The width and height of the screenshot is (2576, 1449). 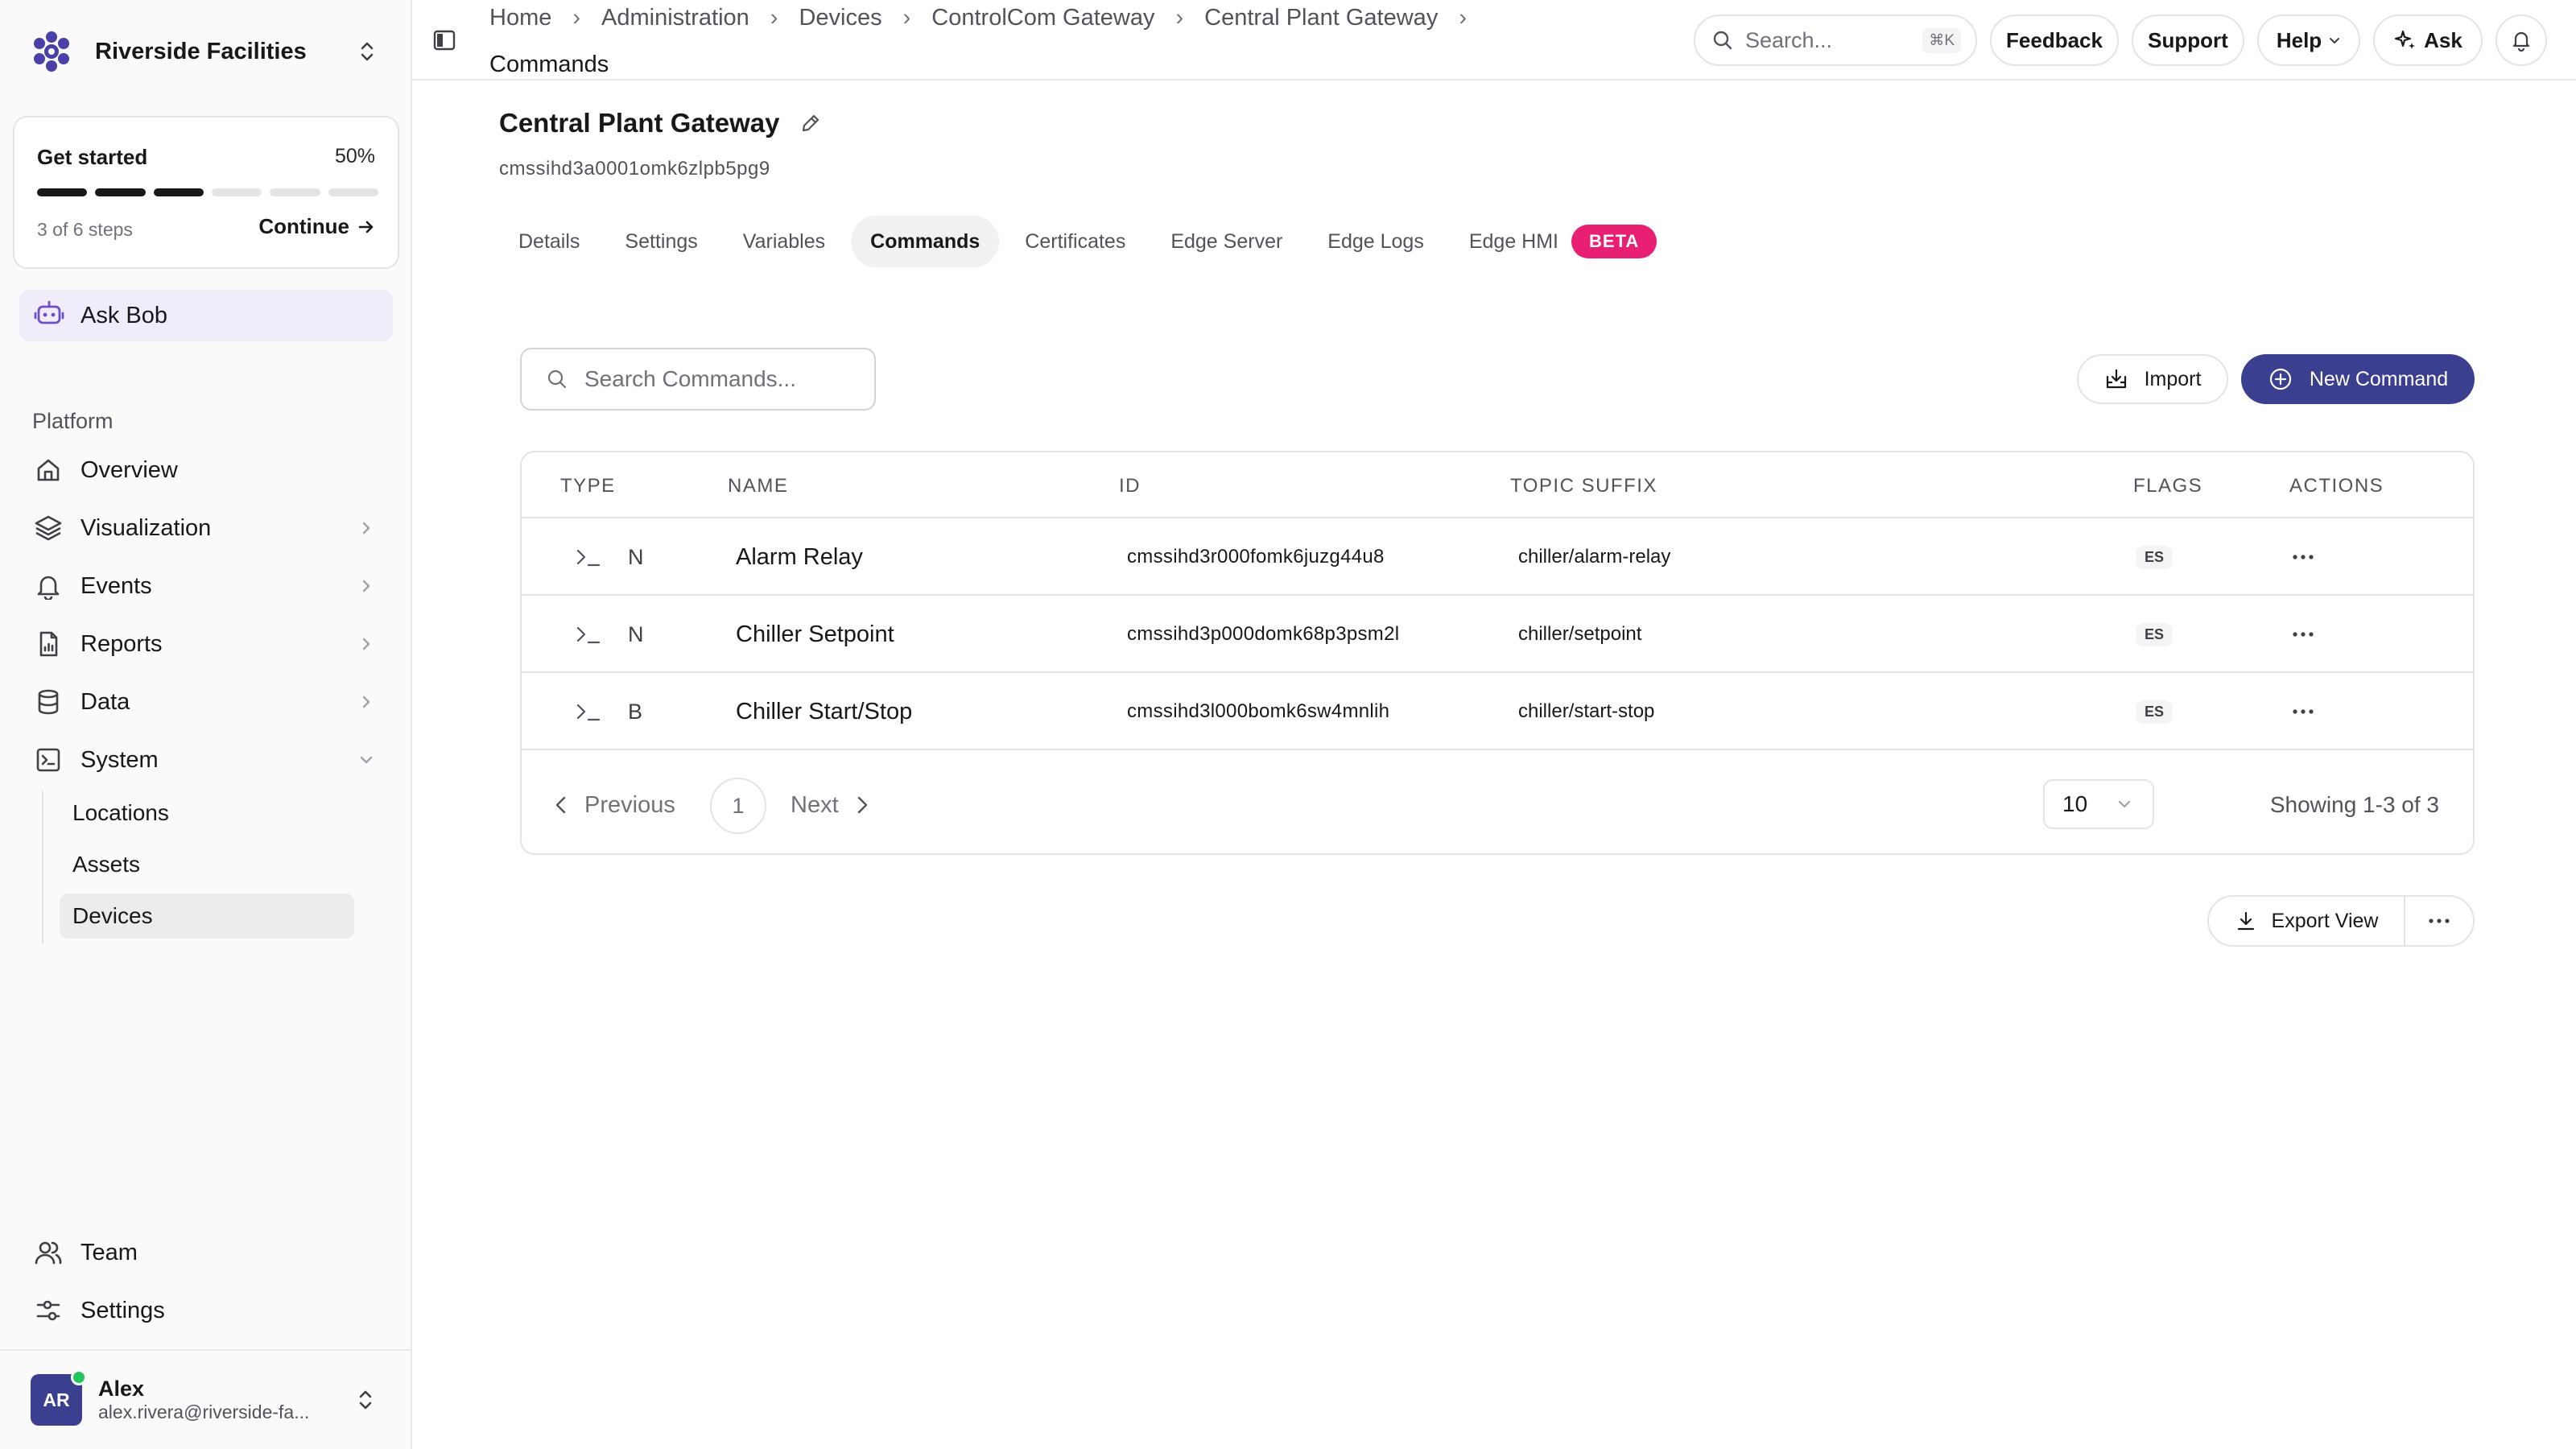 I want to click on ask-ai-button: Ask, so click(x=2428, y=40).